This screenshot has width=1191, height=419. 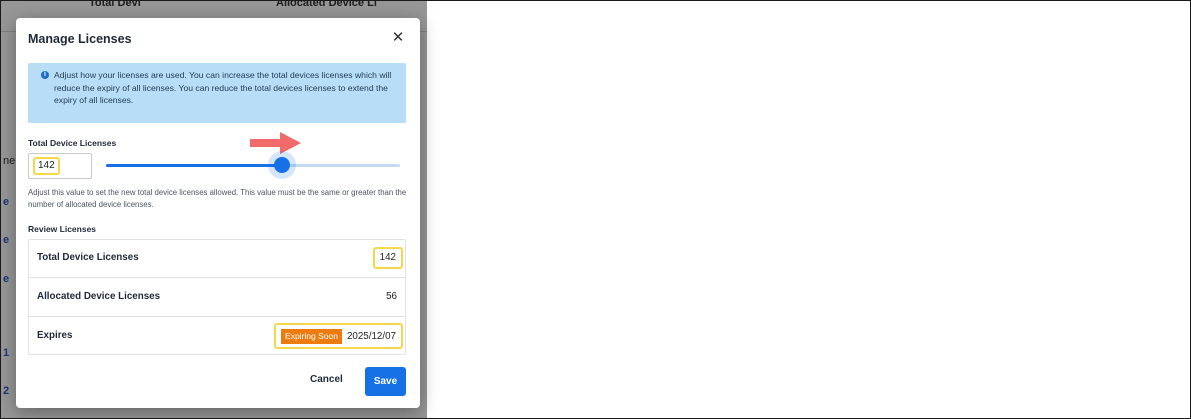 I want to click on info-icon: i, so click(x=45, y=75).